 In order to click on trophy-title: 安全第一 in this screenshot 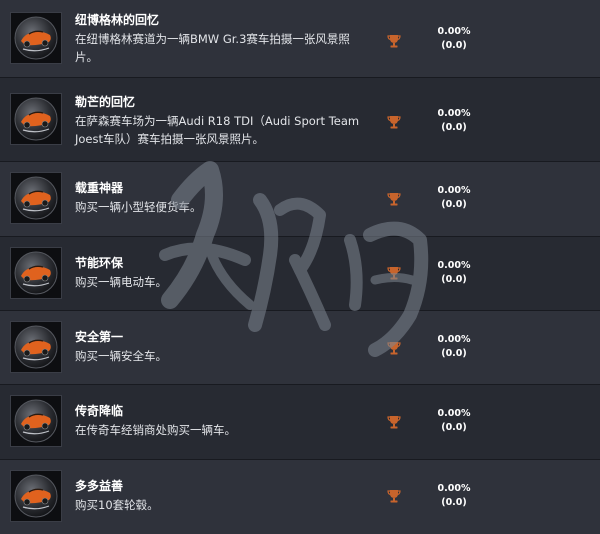, I will do `click(99, 337)`.